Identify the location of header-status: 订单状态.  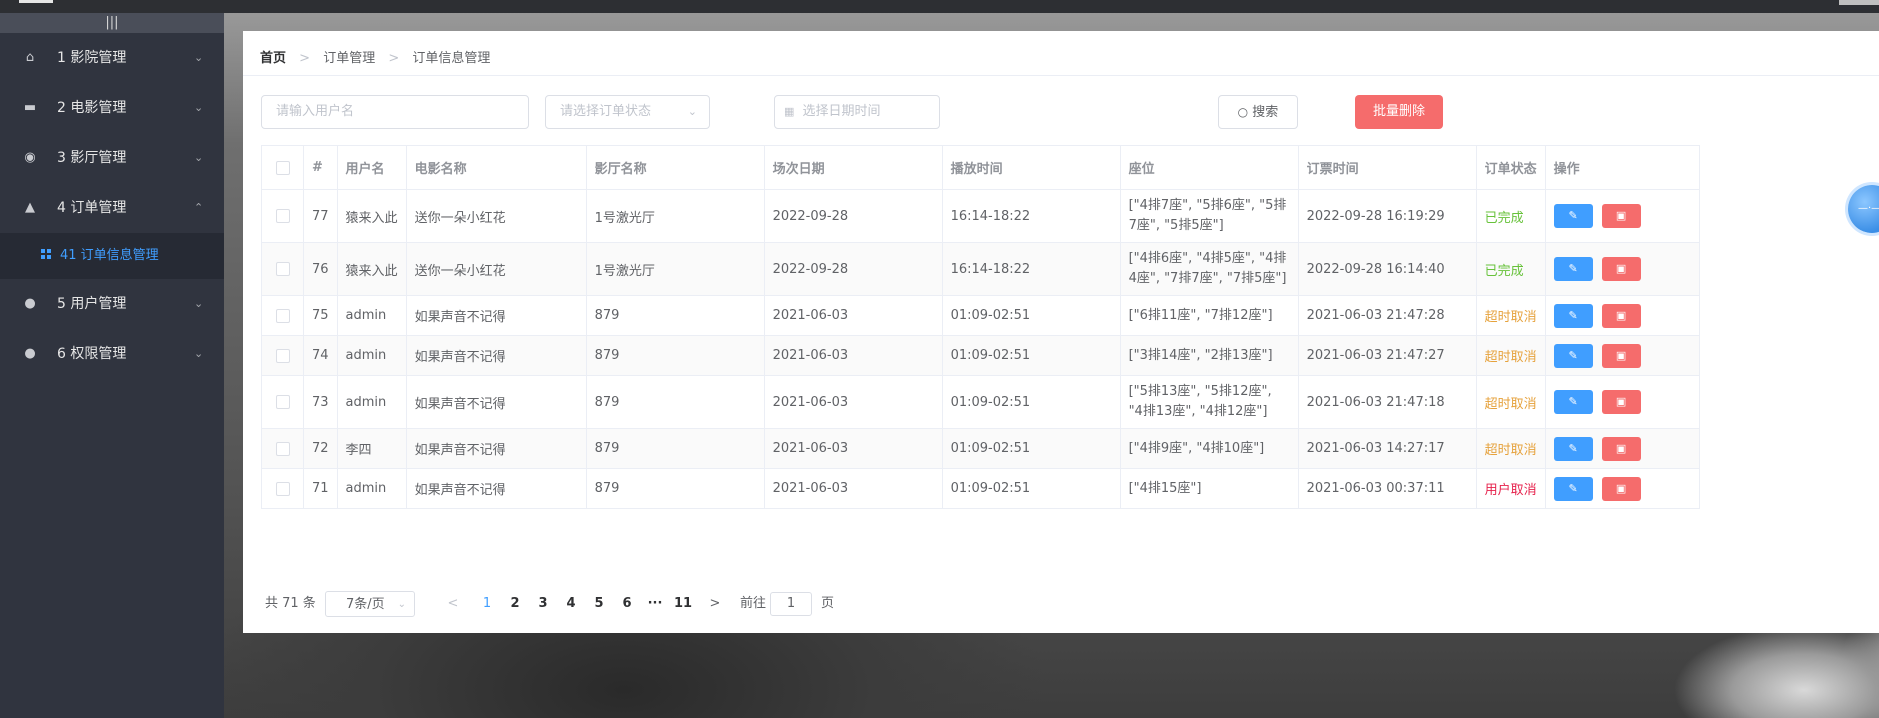
(1511, 167).